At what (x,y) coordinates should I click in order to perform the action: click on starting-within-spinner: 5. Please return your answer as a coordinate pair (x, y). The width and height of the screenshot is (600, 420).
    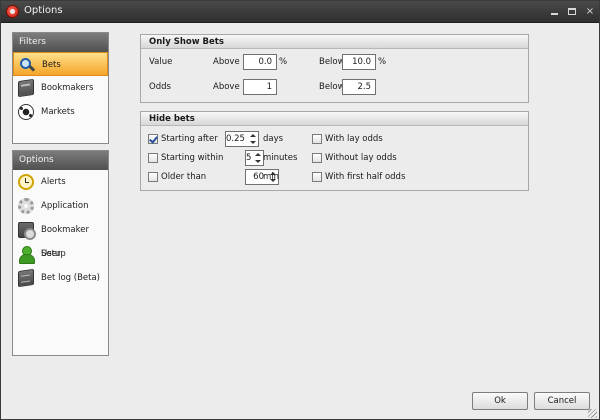
    Looking at the image, I should click on (254, 158).